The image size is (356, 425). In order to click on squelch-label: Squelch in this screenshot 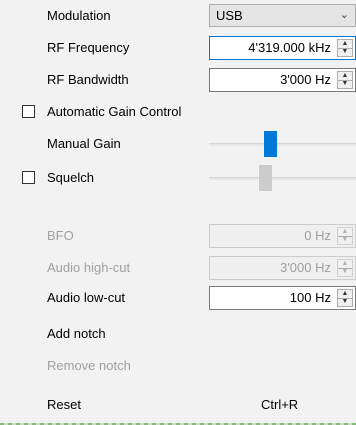, I will do `click(70, 178)`.